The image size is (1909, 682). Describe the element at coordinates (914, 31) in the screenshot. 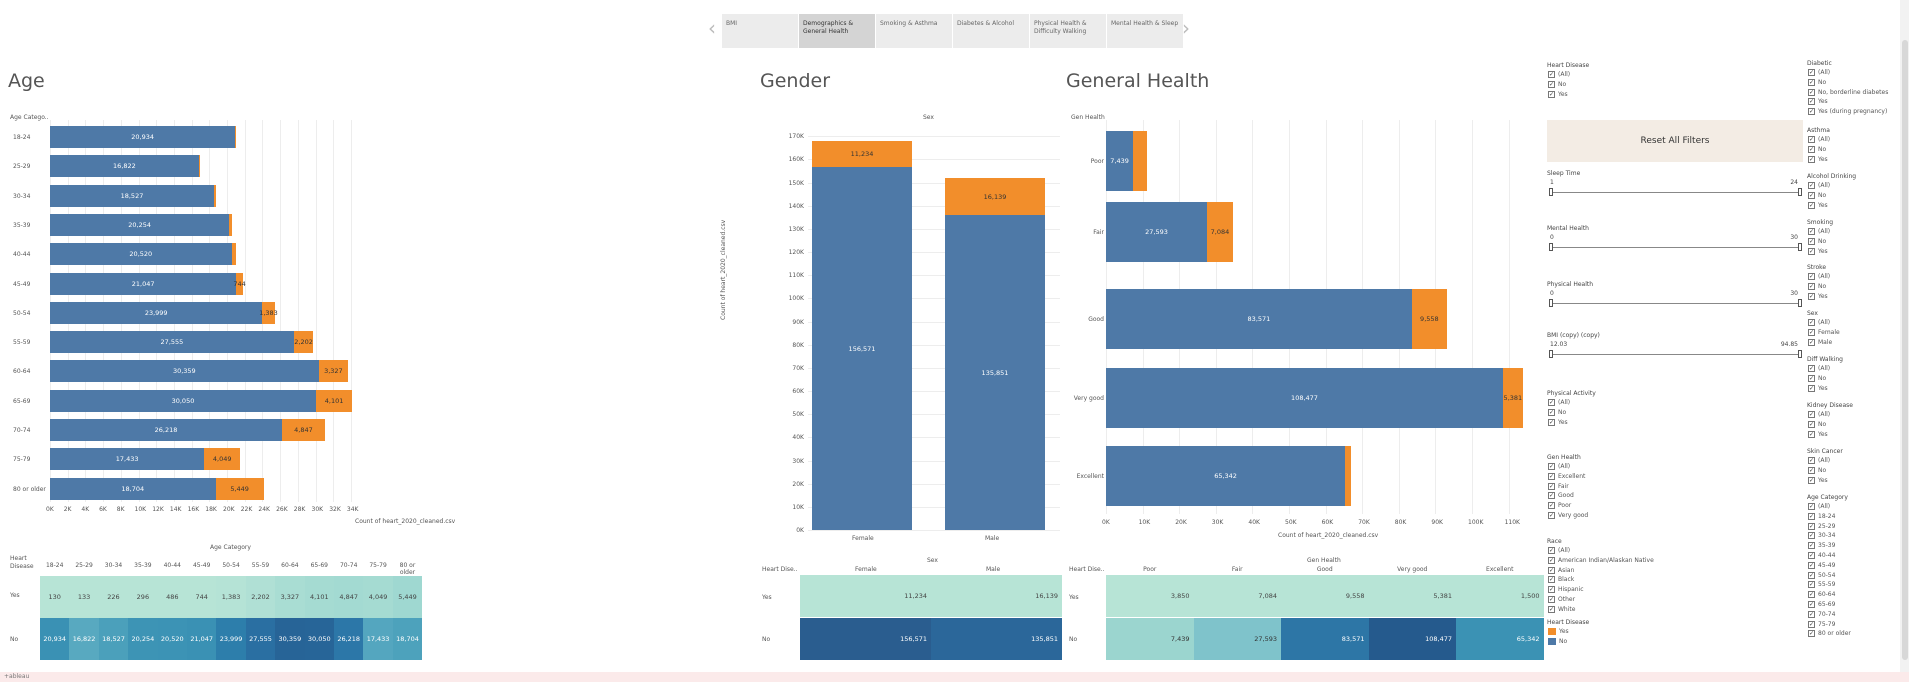

I see `tab-2: Smoking & Asthma` at that location.